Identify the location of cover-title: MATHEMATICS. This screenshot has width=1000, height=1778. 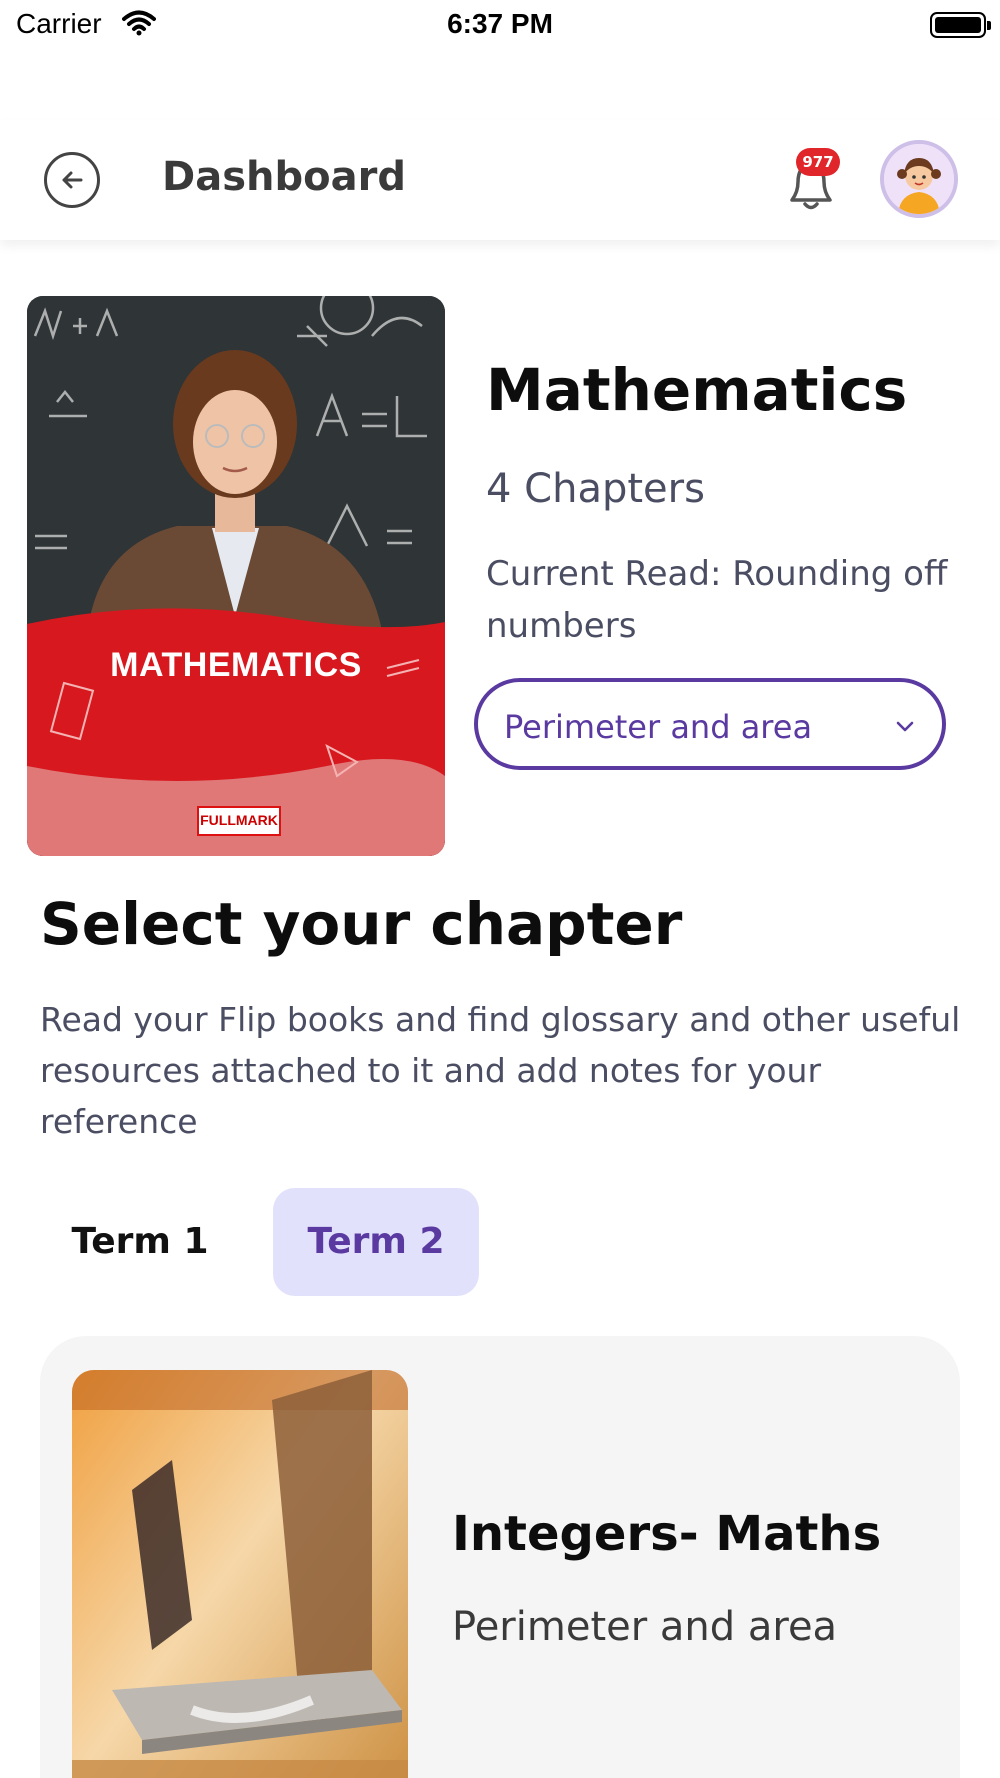
(236, 665).